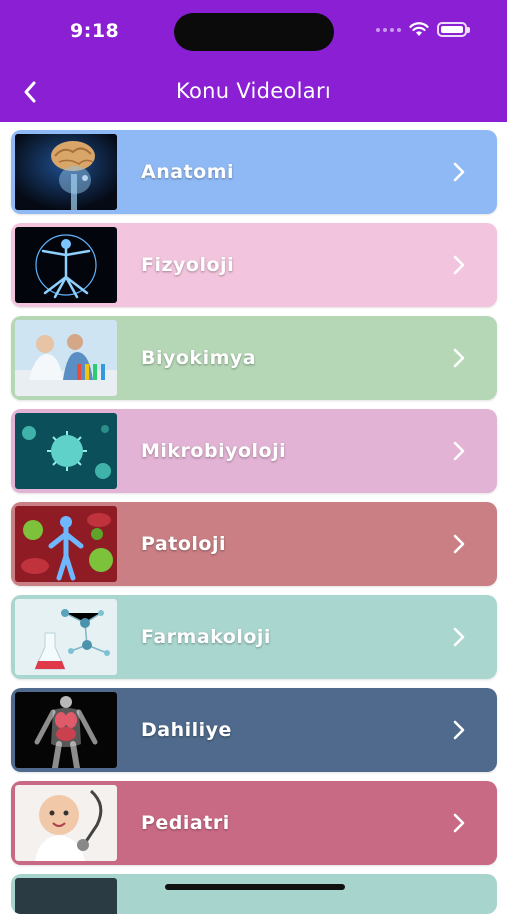 The height and width of the screenshot is (914, 507). Describe the element at coordinates (214, 451) in the screenshot. I see `topic-label: Mikrobiyoloji` at that location.